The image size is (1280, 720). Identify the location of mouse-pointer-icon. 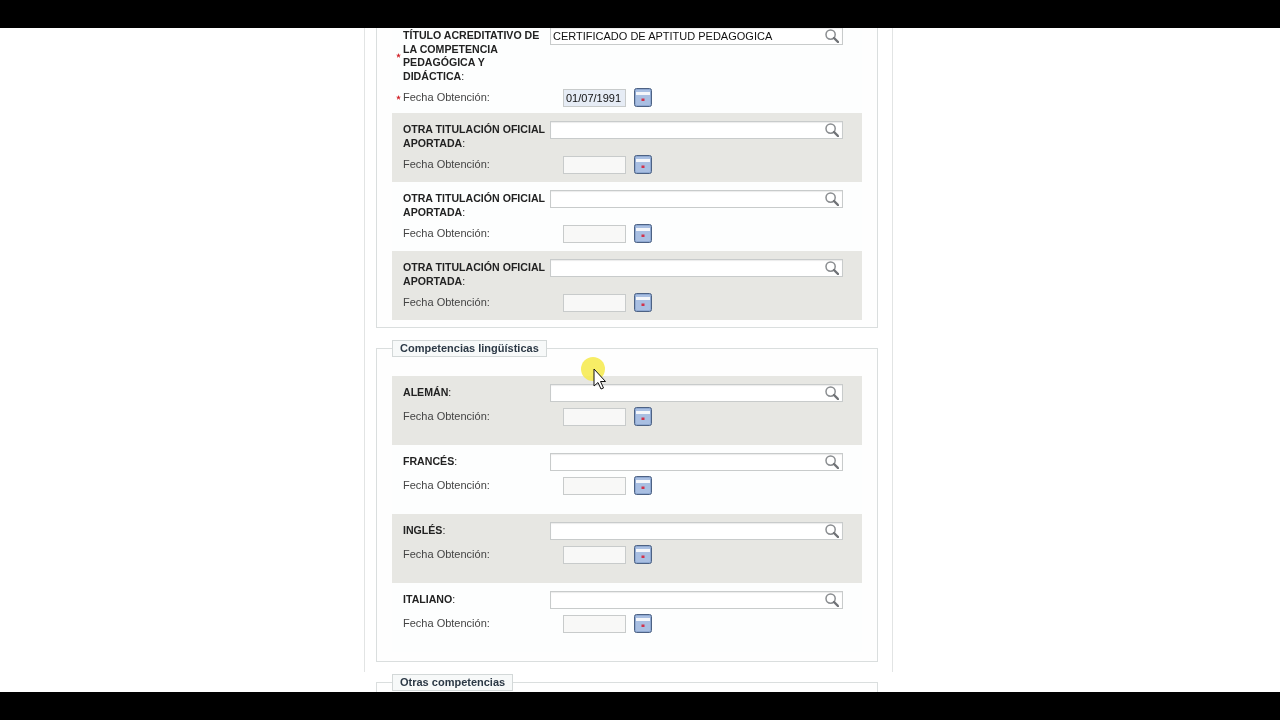
(594, 373).